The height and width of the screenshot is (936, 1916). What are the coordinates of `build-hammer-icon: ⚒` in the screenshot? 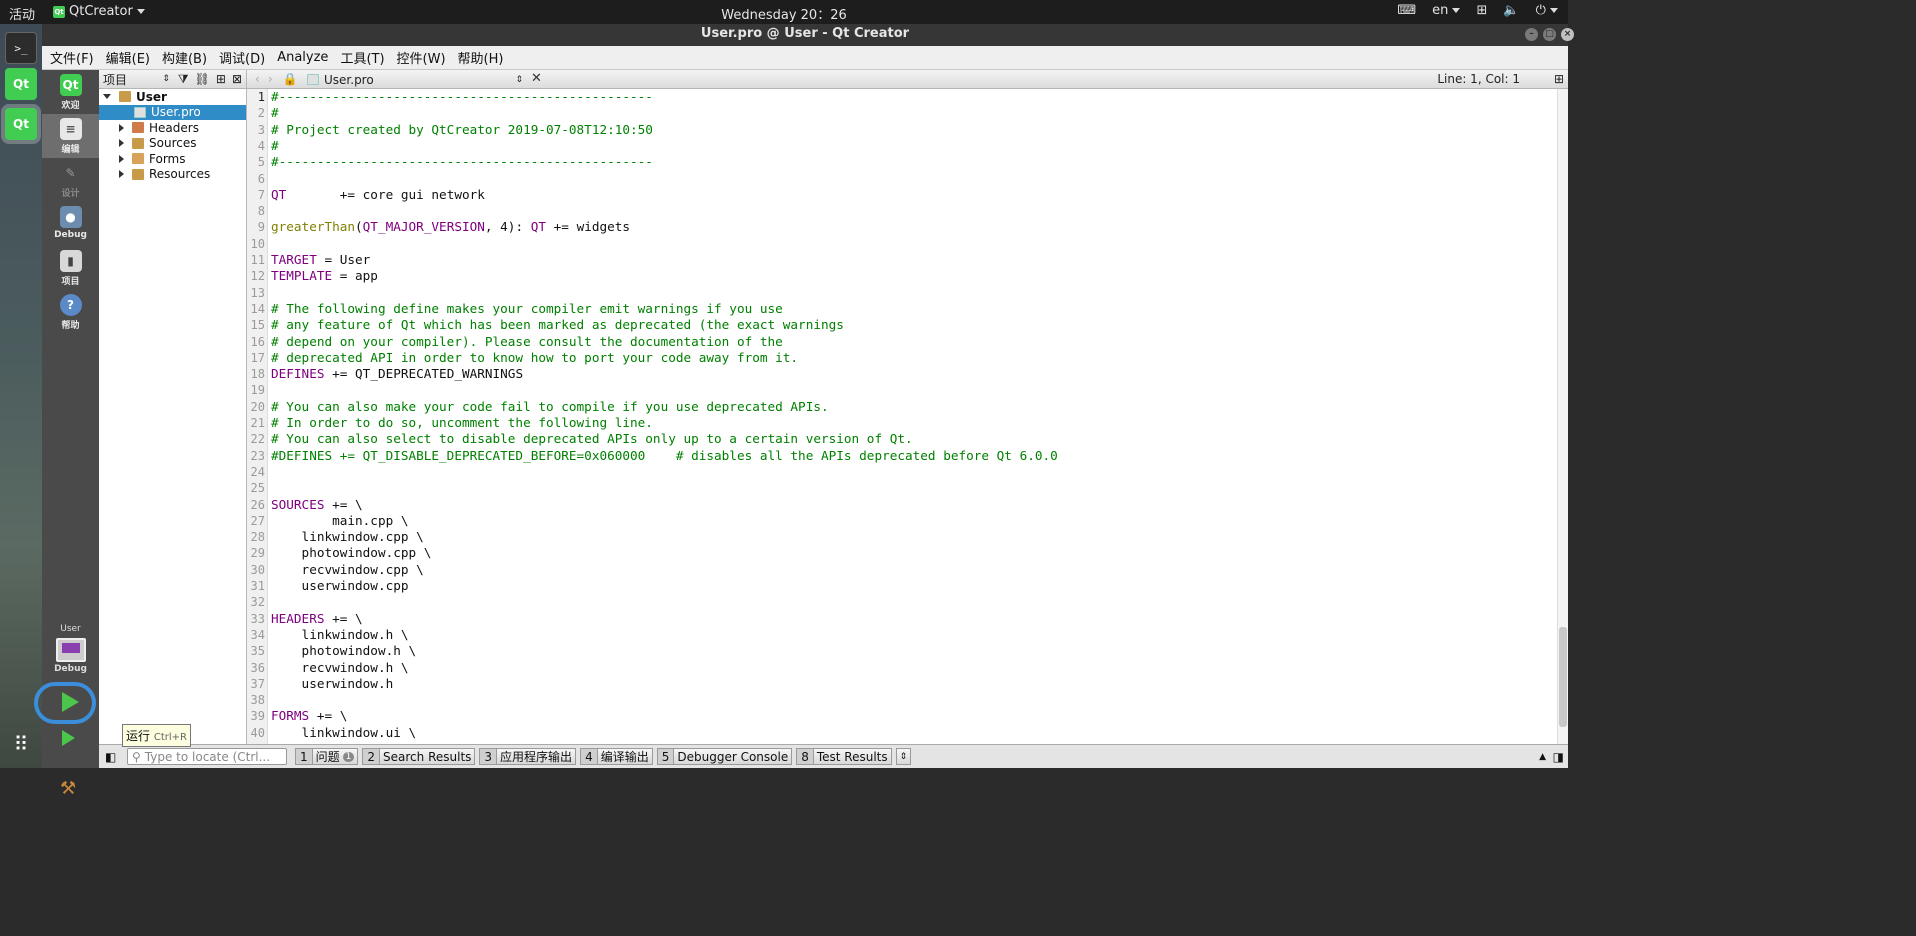 It's located at (71, 789).